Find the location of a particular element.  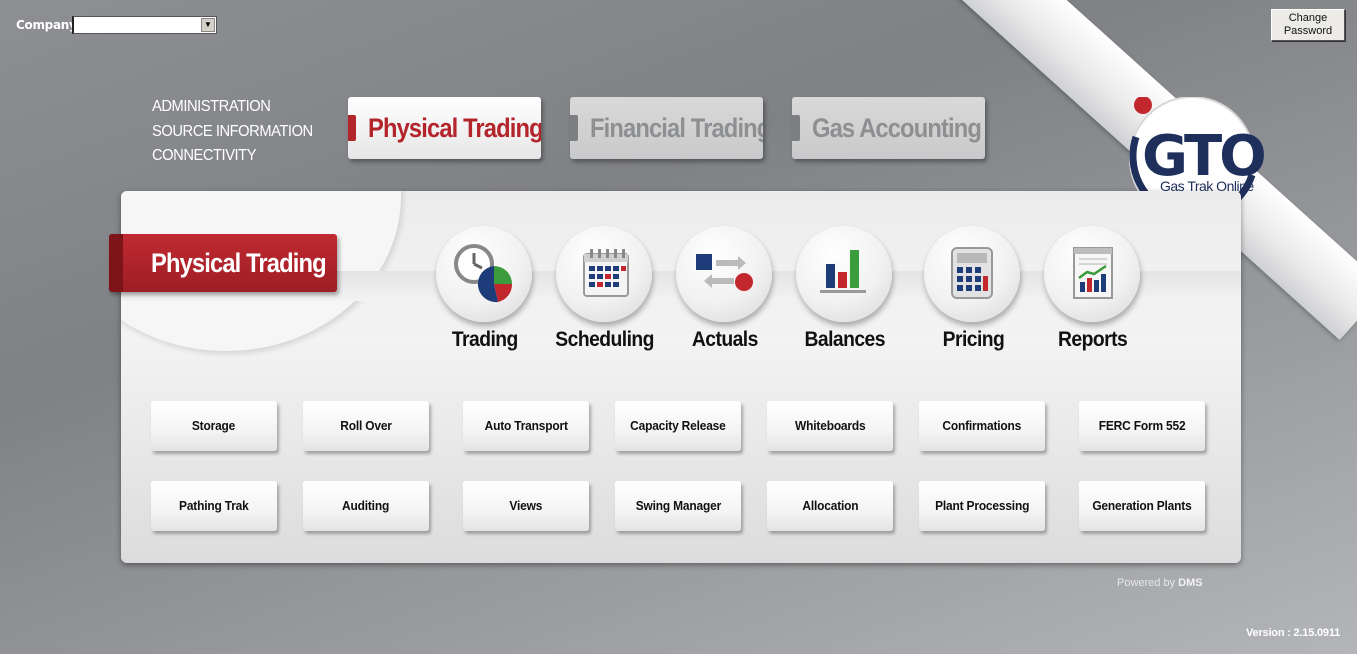

generation-plants-button: Generation Plants is located at coordinates (1142, 506).